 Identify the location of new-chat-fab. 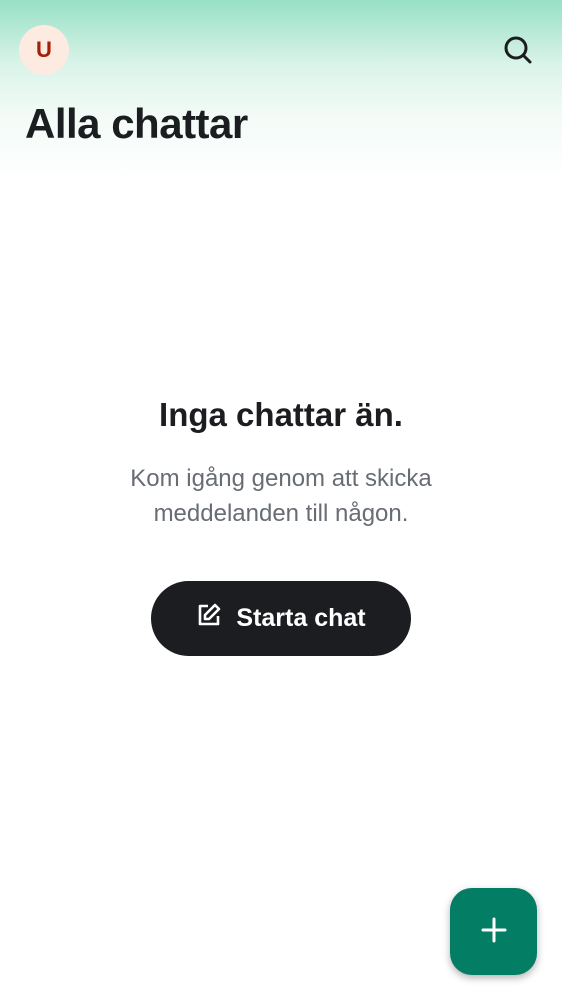
(493, 931).